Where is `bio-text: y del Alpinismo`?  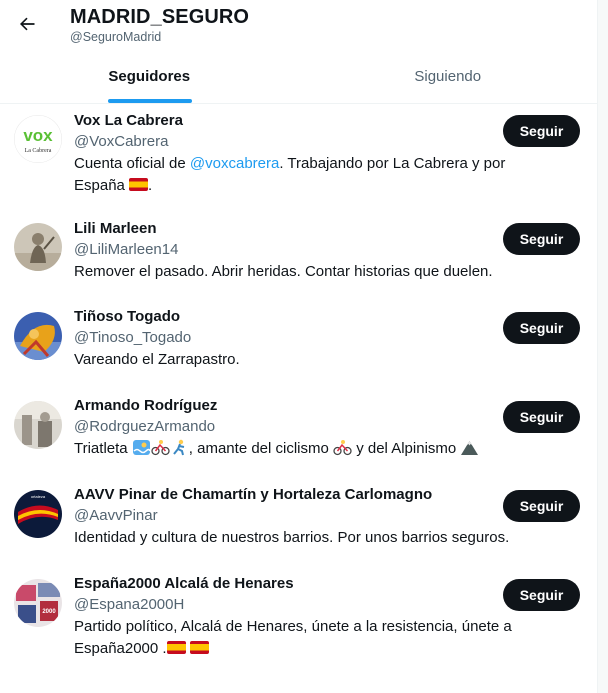 bio-text: y del Alpinismo is located at coordinates (406, 448).